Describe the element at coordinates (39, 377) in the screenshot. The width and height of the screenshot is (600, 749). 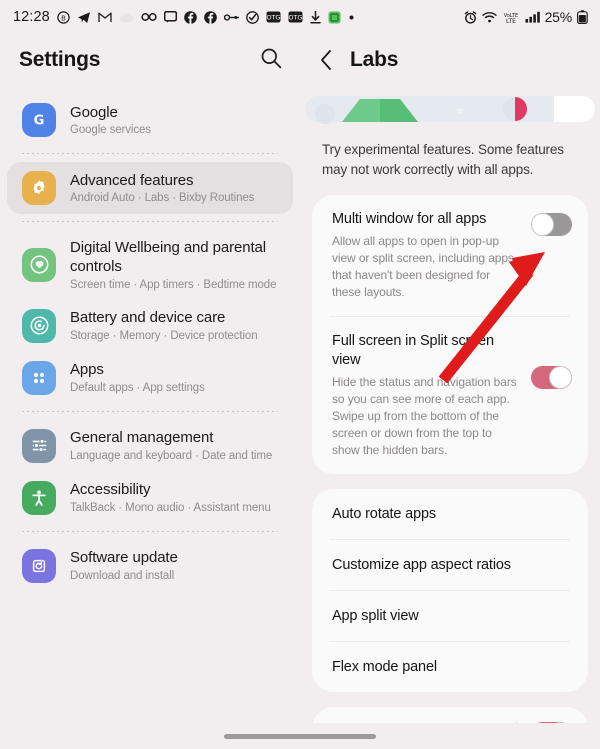
I see `apps-icon` at that location.